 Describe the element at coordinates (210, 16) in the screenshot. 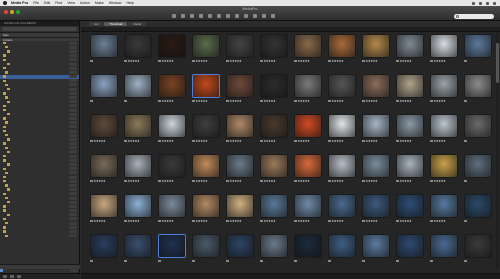

I see `lightbox-icon` at that location.